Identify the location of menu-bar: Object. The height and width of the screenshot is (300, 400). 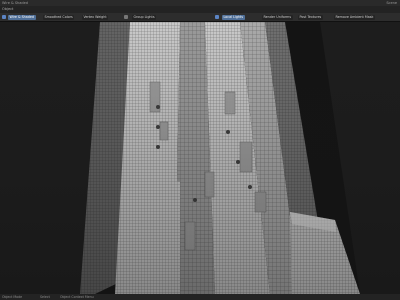
(200, 9).